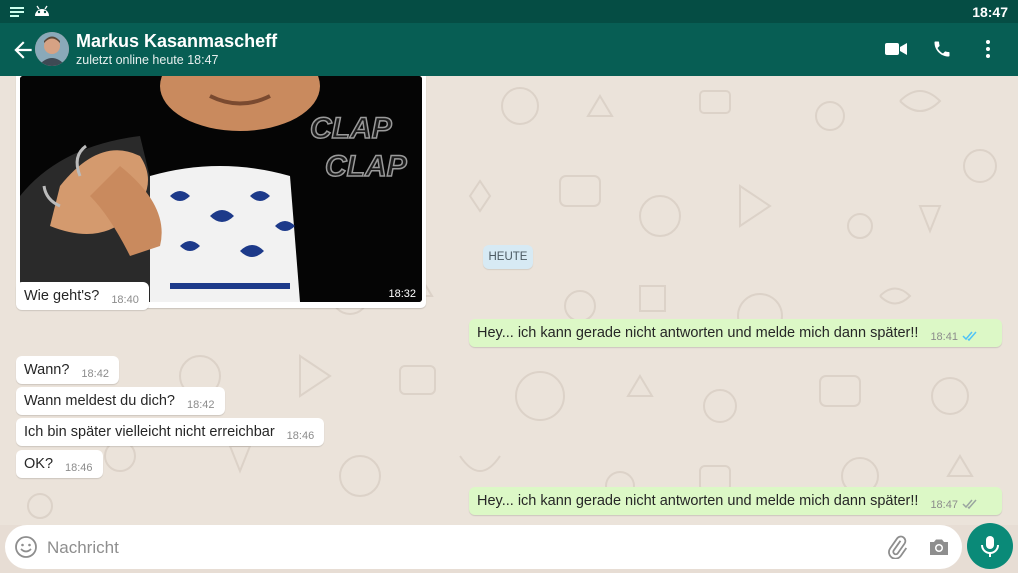  Describe the element at coordinates (351, 128) in the screenshot. I see `clap-text-1: CLAP` at that location.